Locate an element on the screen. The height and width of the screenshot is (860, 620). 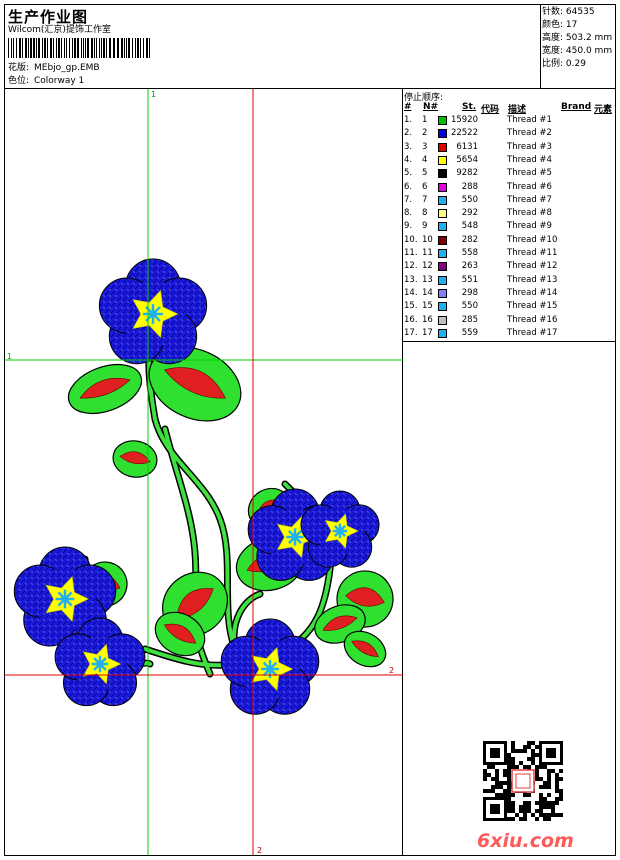
row-needle: 11 is located at coordinates (427, 253).